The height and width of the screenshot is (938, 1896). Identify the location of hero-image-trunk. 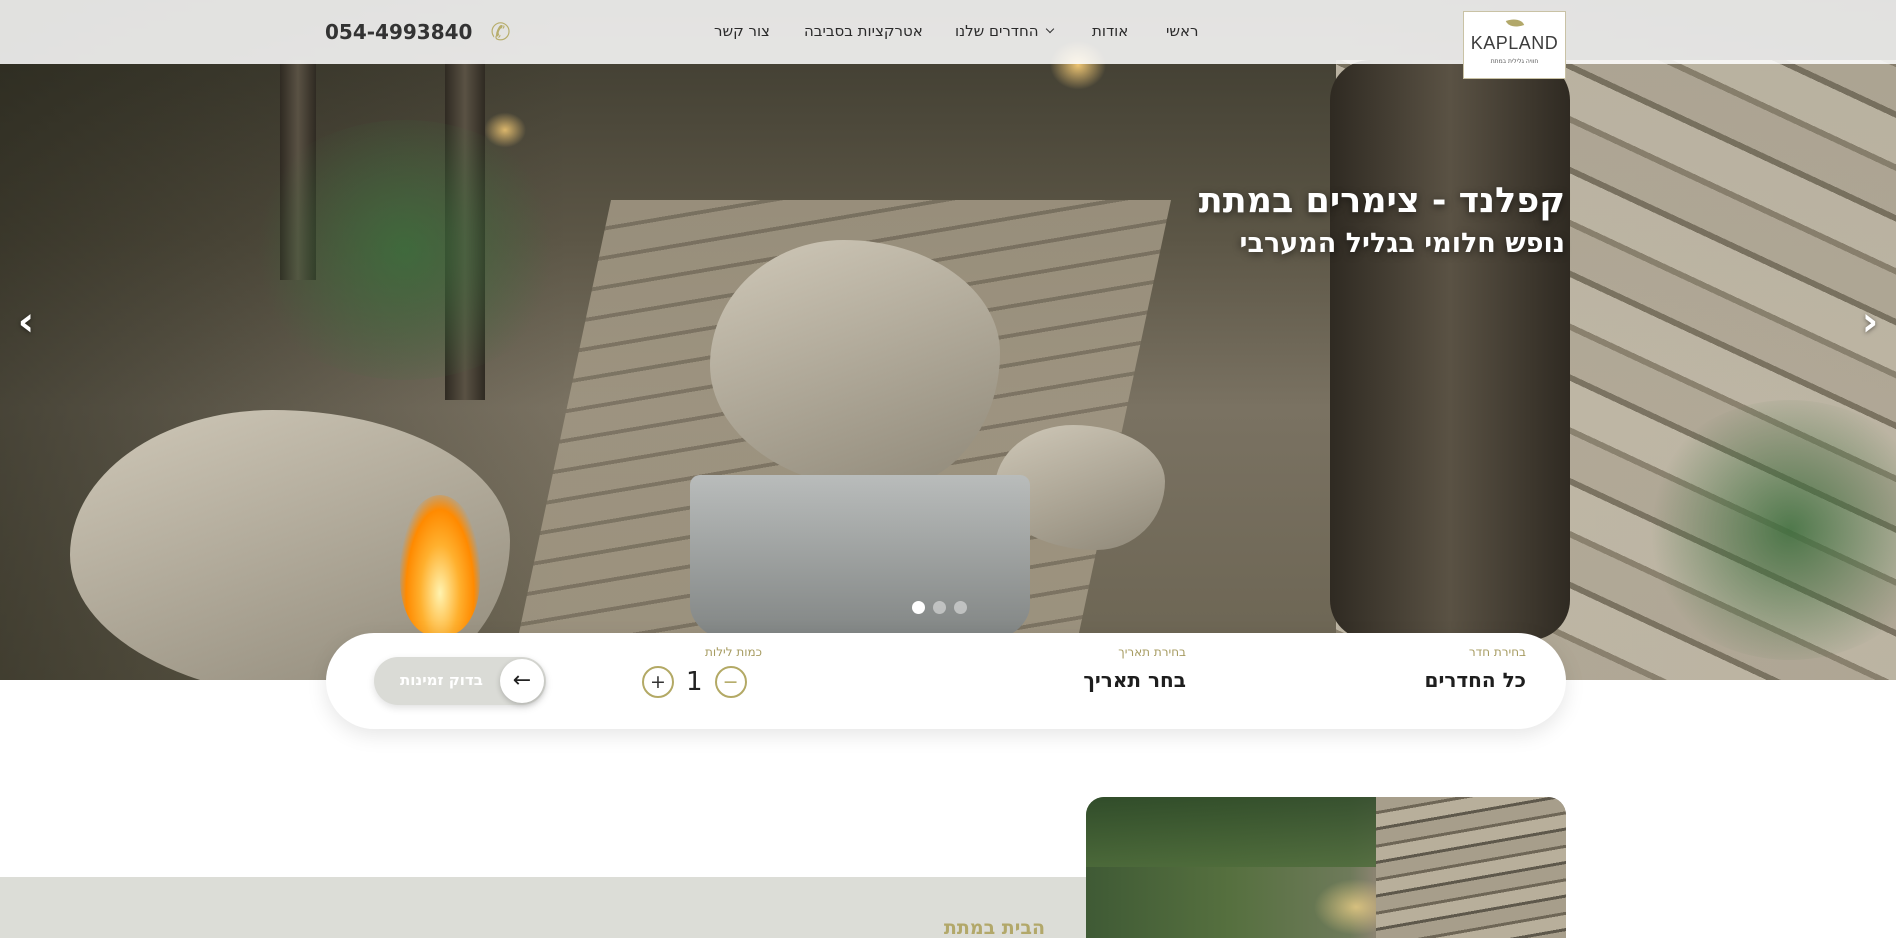
(1450, 350).